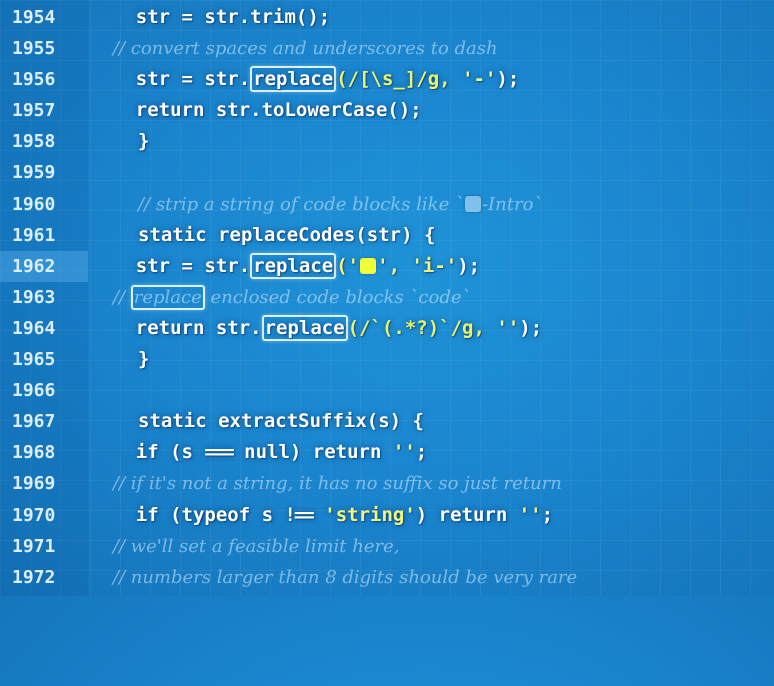 Image resolution: width=774 pixels, height=686 pixels. Describe the element at coordinates (256, 110) in the screenshot. I see `line-code: return str.toLowerCase();` at that location.